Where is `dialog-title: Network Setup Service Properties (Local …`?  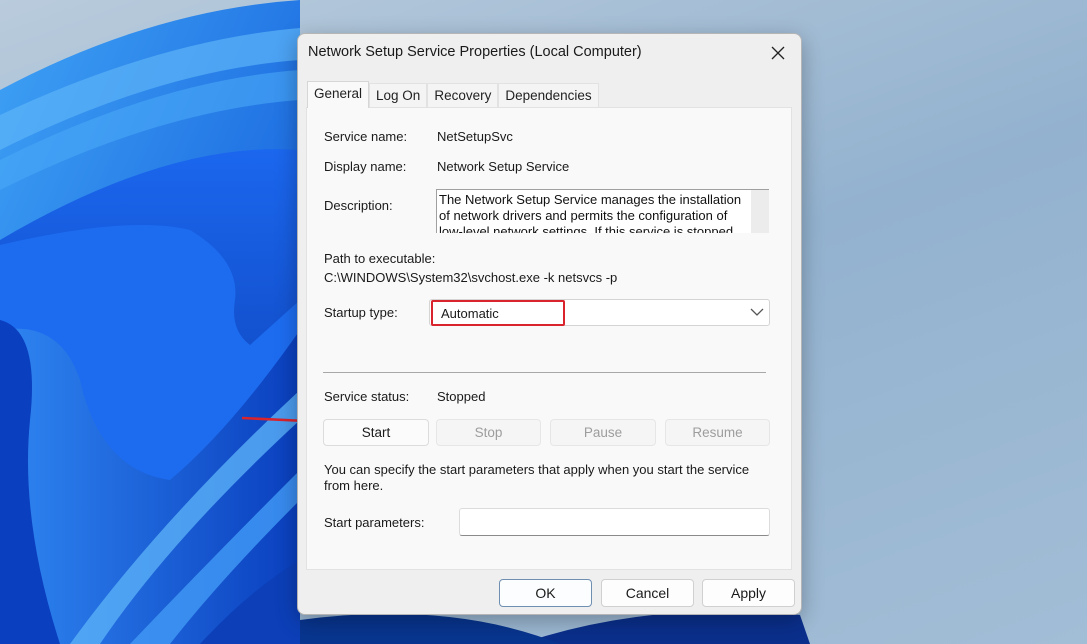
dialog-title: Network Setup Service Properties (Local … is located at coordinates (475, 52).